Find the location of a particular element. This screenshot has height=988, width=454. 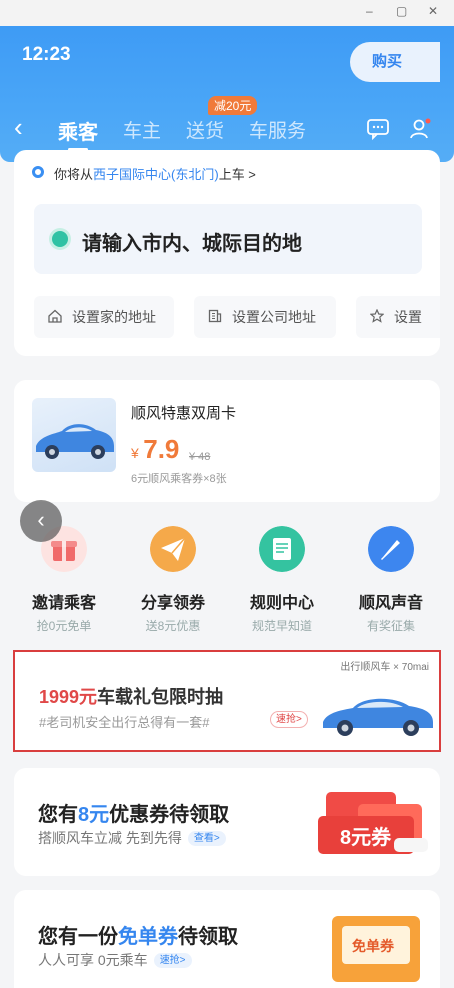

set-custom-button: 设置 is located at coordinates (398, 317).